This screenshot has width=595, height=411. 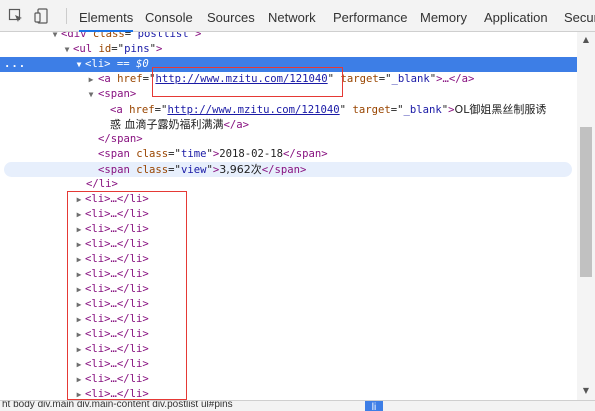 What do you see at coordinates (586, 40) in the screenshot?
I see `scroll-up-icon: ▲` at bounding box center [586, 40].